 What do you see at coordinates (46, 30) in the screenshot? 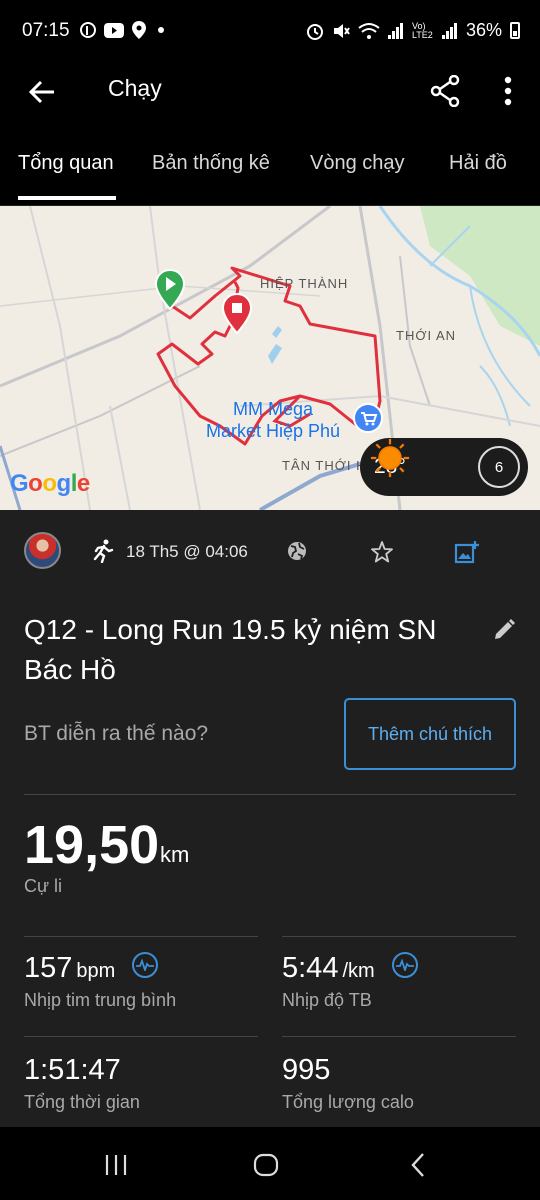
I see `status-time: 07:15` at bounding box center [46, 30].